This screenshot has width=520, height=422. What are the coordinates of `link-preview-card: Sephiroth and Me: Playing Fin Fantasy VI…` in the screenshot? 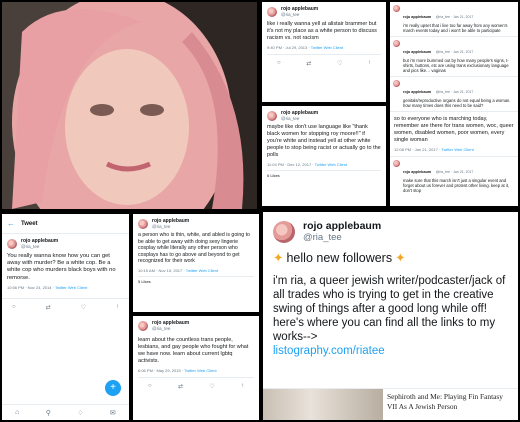 It's located at (390, 404).